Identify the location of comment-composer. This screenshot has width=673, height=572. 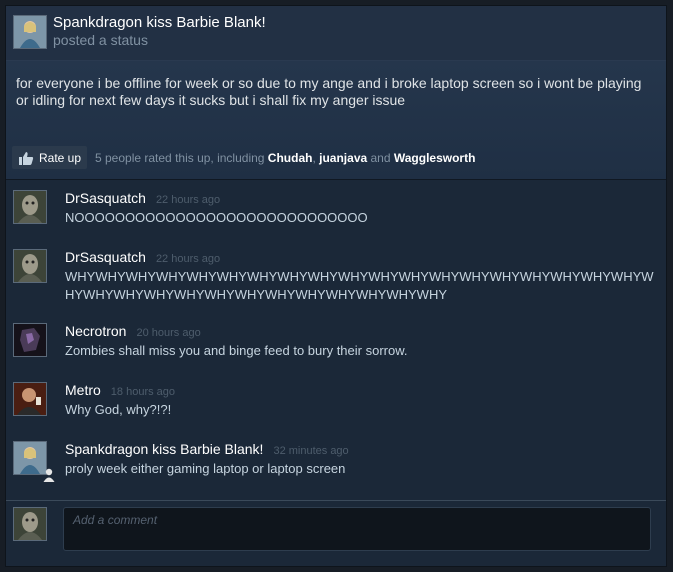
(336, 533).